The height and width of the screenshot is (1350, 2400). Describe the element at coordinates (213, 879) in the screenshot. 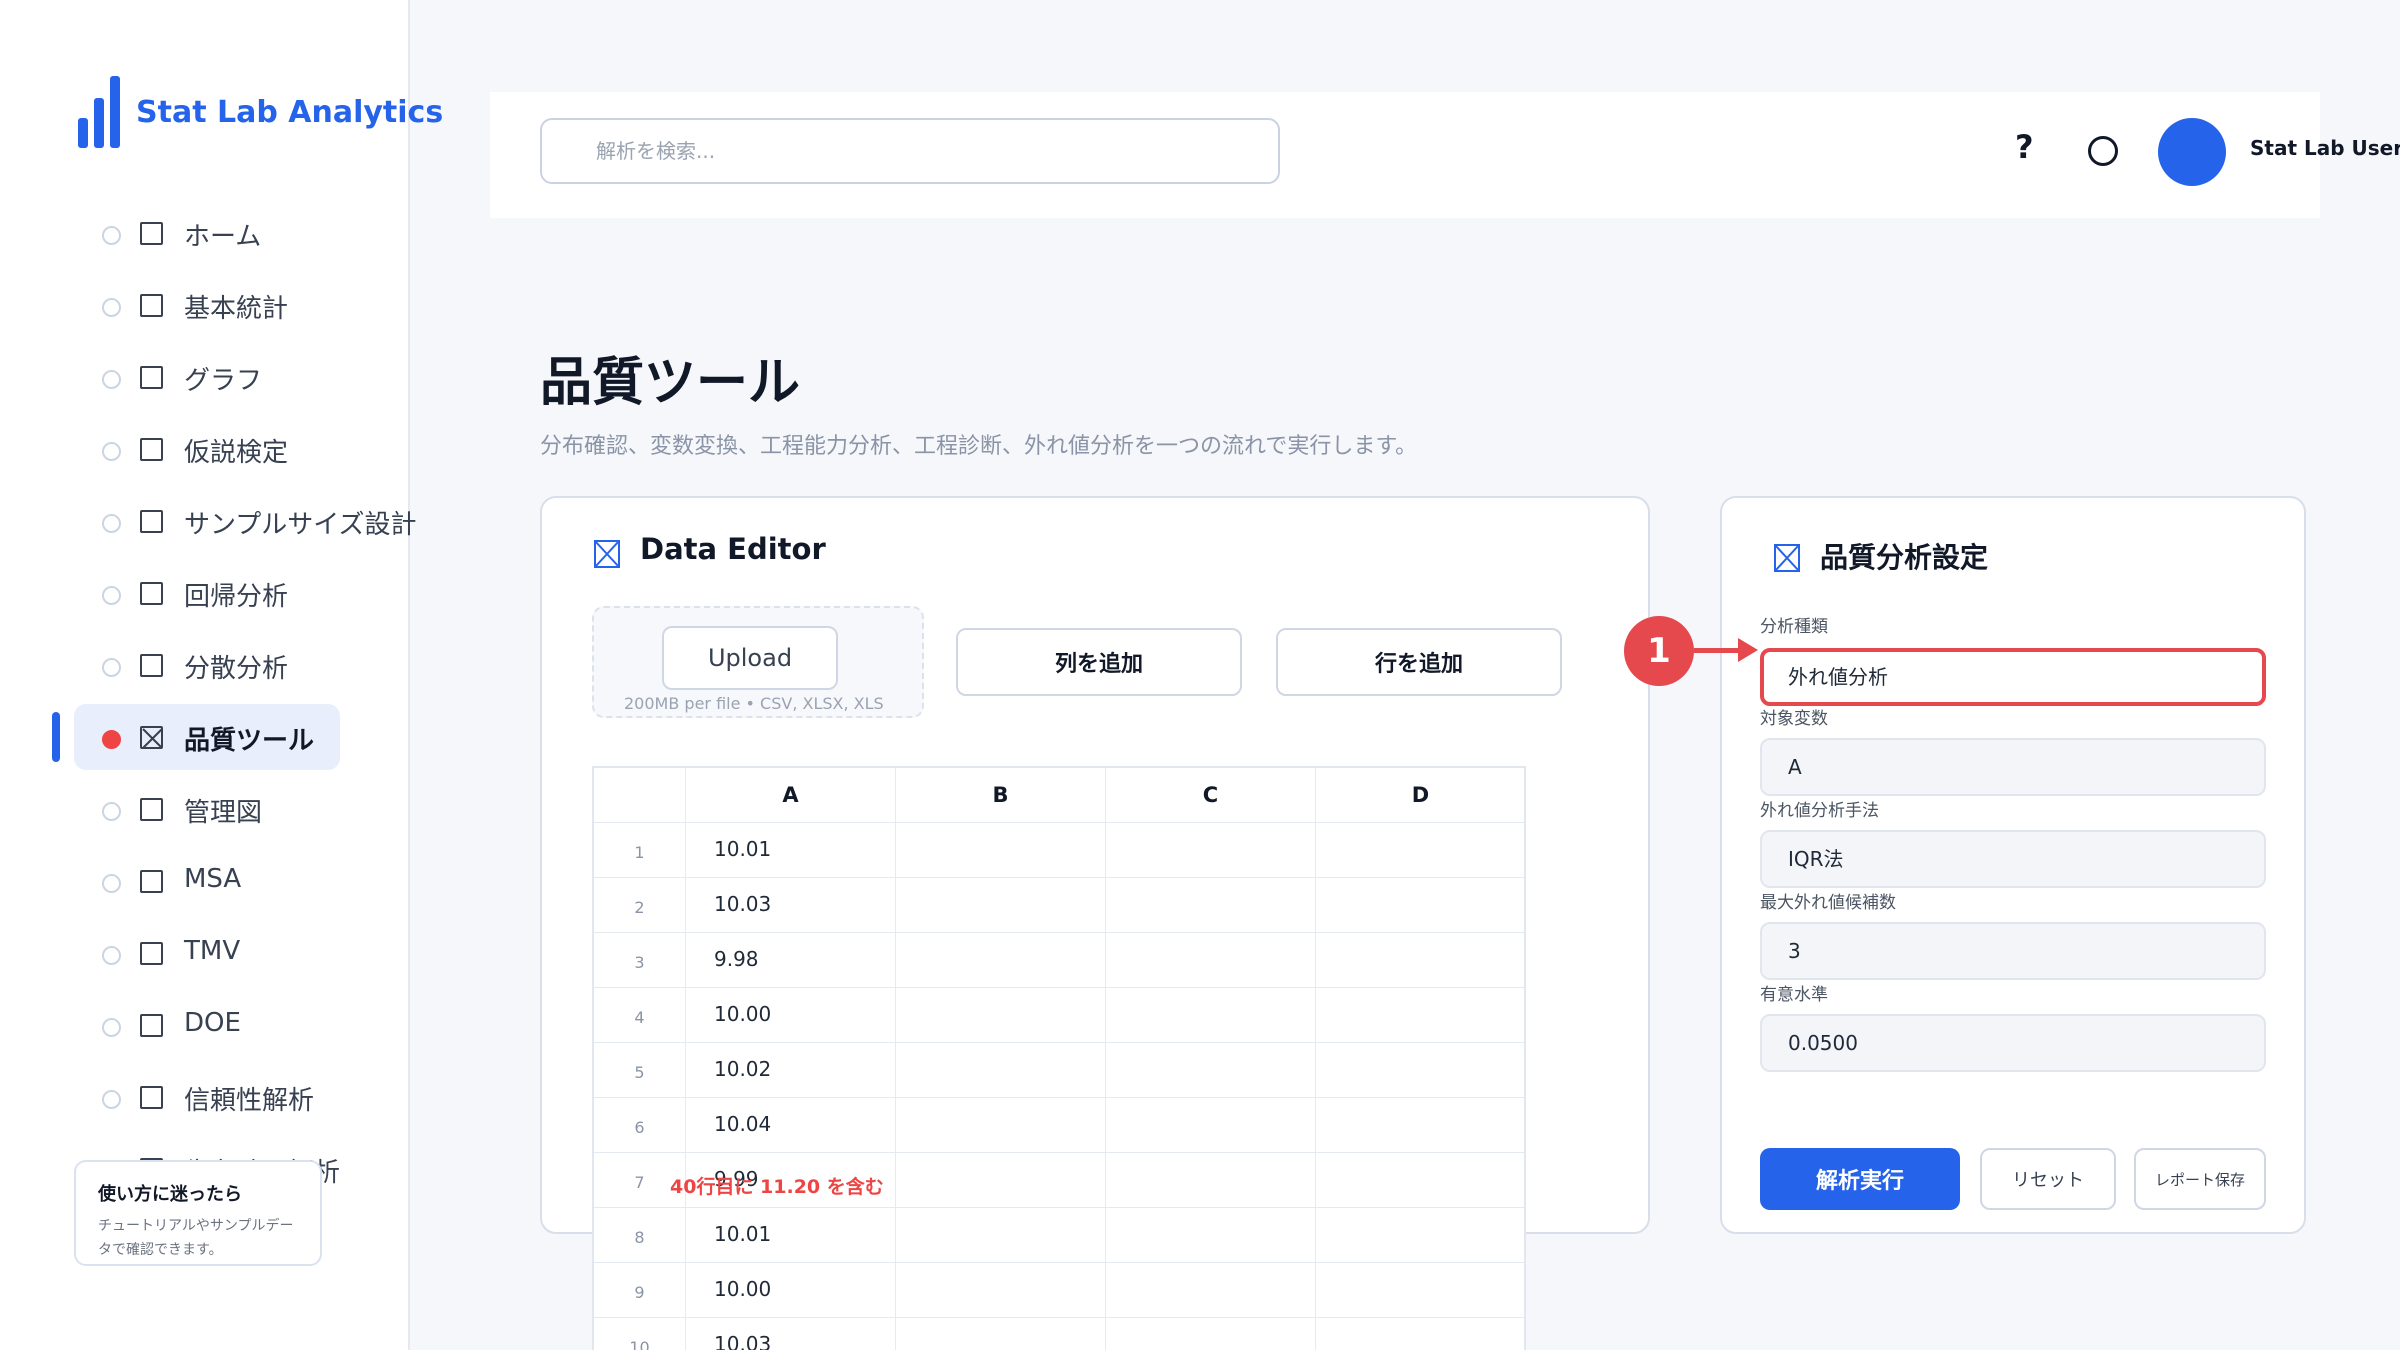

I see `sidebar-item-label: MSA` at that location.